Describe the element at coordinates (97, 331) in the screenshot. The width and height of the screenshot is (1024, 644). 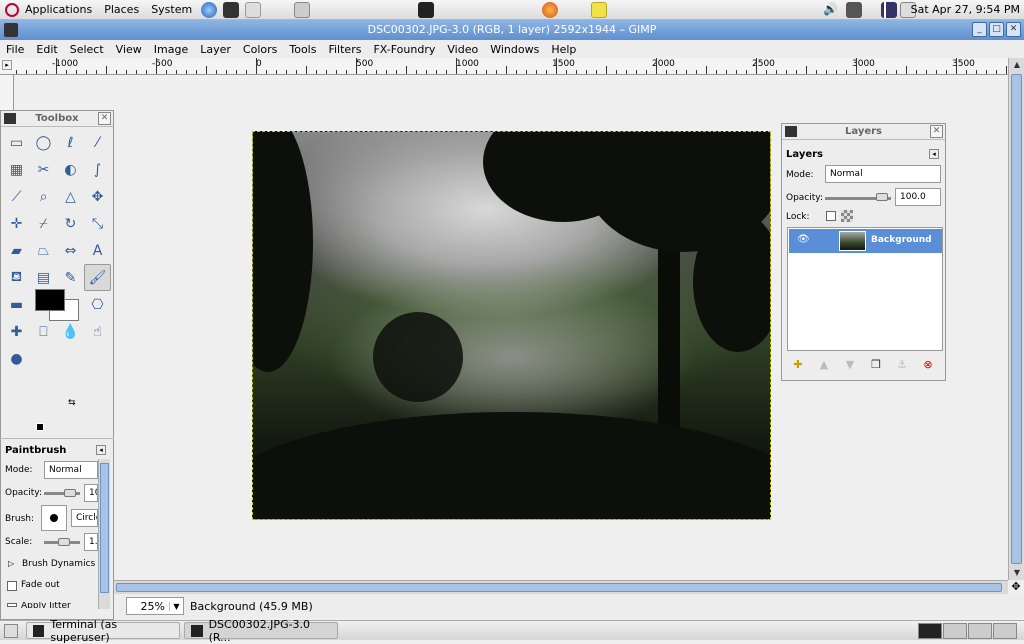
I see `smudge-tool-icon: ☝` at that location.